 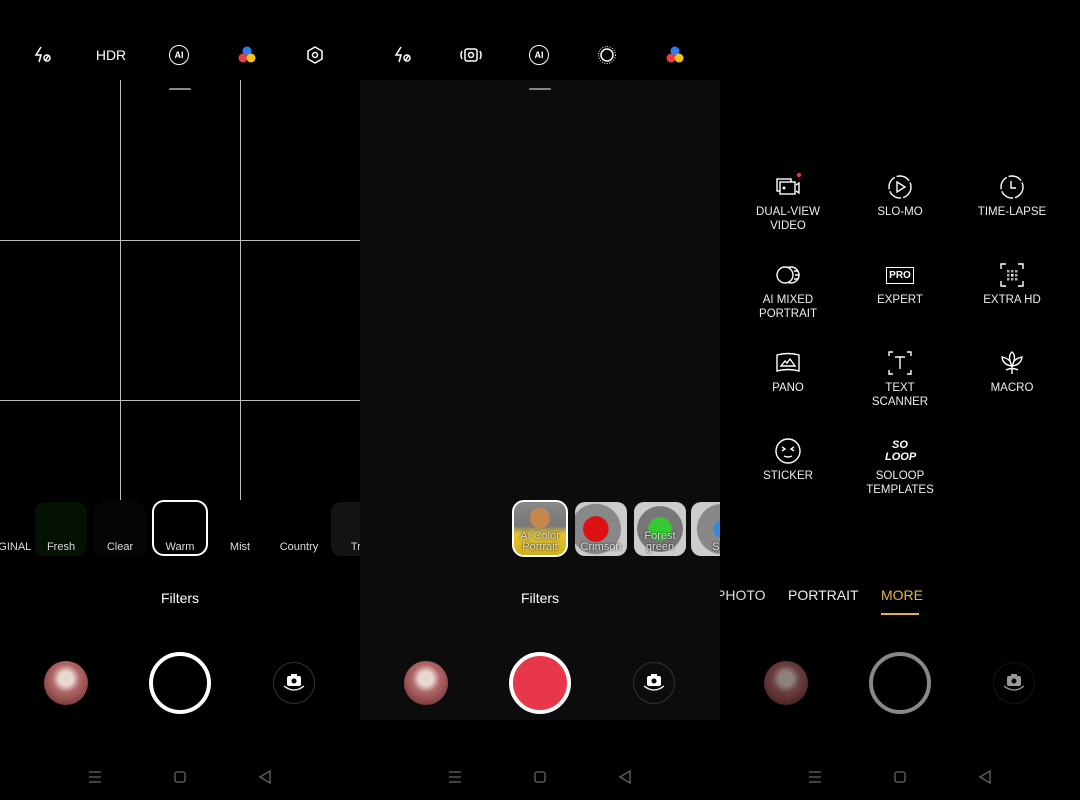 What do you see at coordinates (540, 541) in the screenshot?
I see `filter-label: AI Color Portrait` at bounding box center [540, 541].